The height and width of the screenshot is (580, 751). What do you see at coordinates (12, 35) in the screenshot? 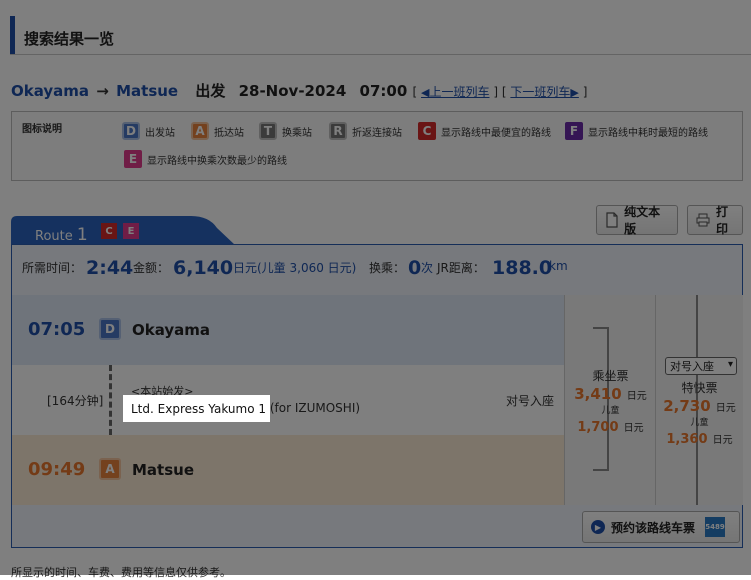
I see `section-accent-bar` at bounding box center [12, 35].